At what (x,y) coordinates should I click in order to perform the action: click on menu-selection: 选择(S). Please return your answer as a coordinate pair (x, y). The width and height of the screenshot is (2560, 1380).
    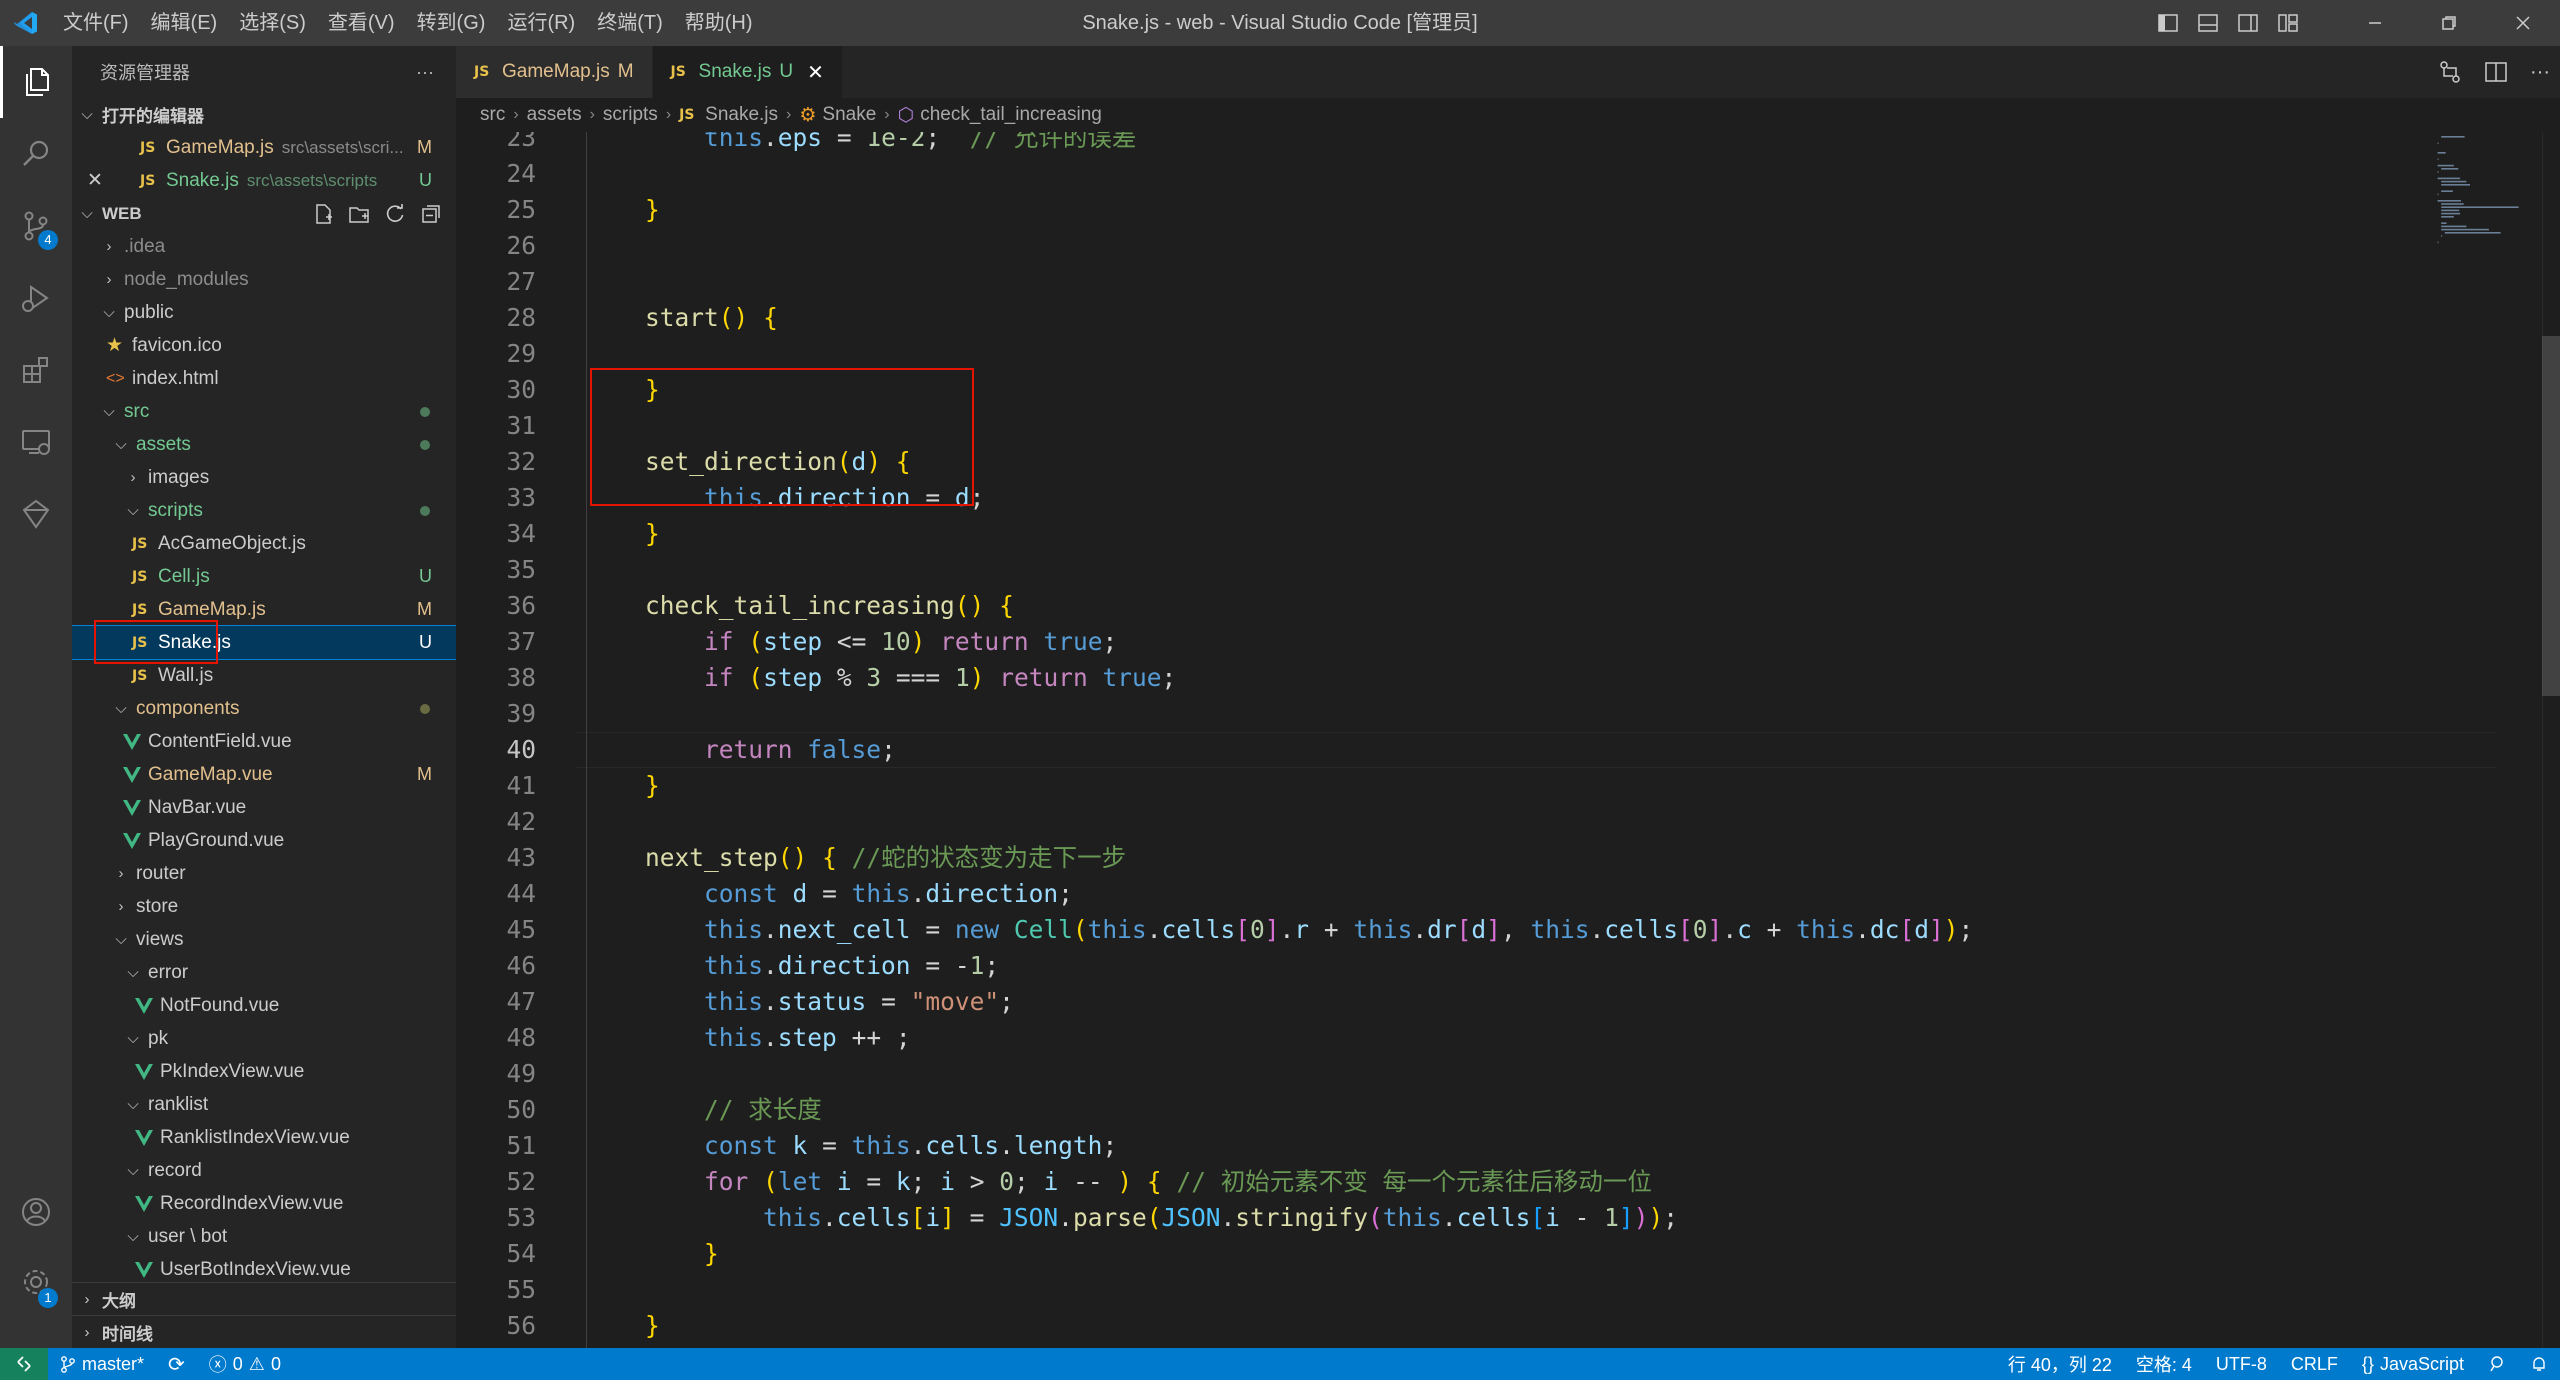
    Looking at the image, I should click on (272, 23).